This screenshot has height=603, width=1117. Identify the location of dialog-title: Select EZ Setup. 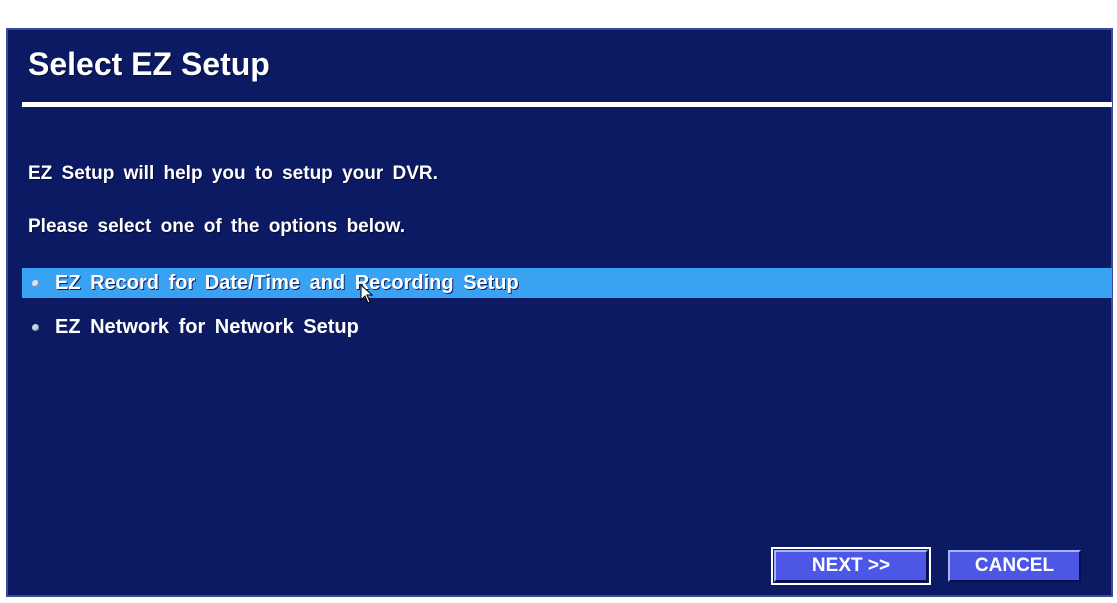
(149, 64).